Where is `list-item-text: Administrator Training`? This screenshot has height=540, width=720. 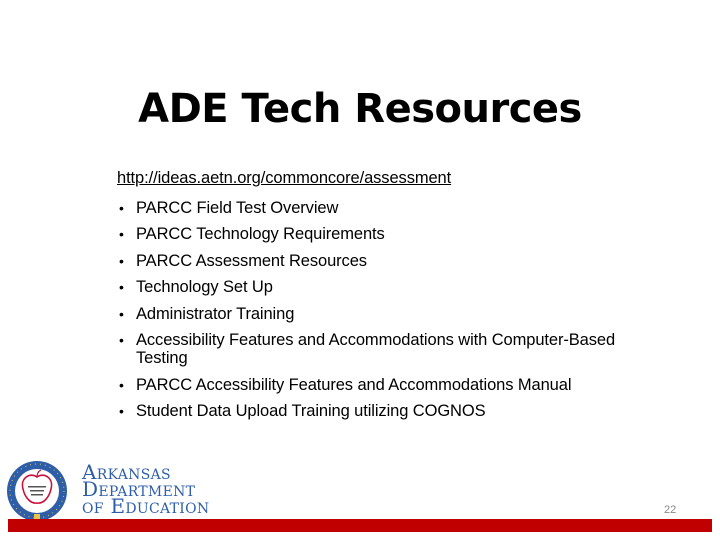
list-item-text: Administrator Training is located at coordinates (215, 313).